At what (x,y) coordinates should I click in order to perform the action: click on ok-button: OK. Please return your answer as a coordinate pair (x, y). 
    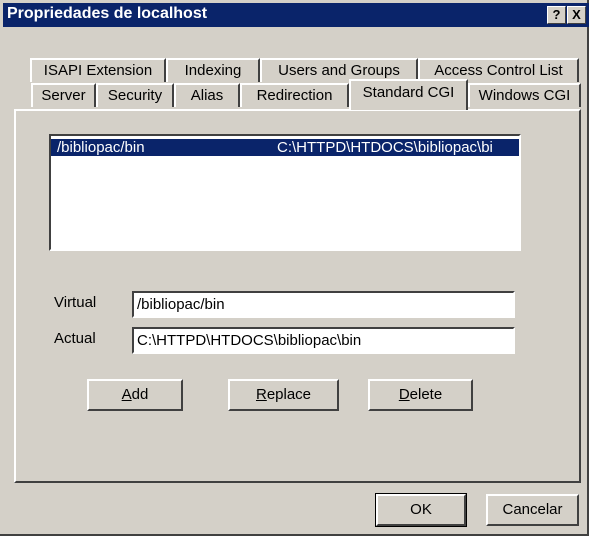
    Looking at the image, I should click on (421, 510).